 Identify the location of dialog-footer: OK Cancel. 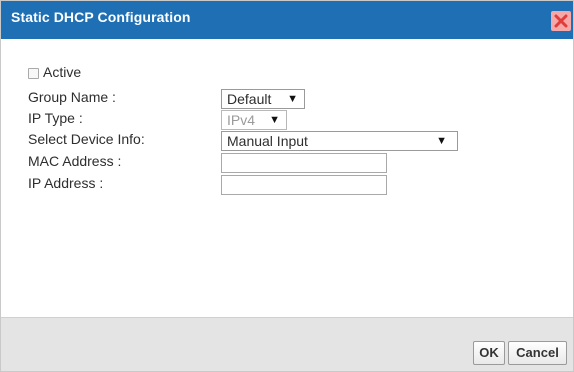
(287, 344).